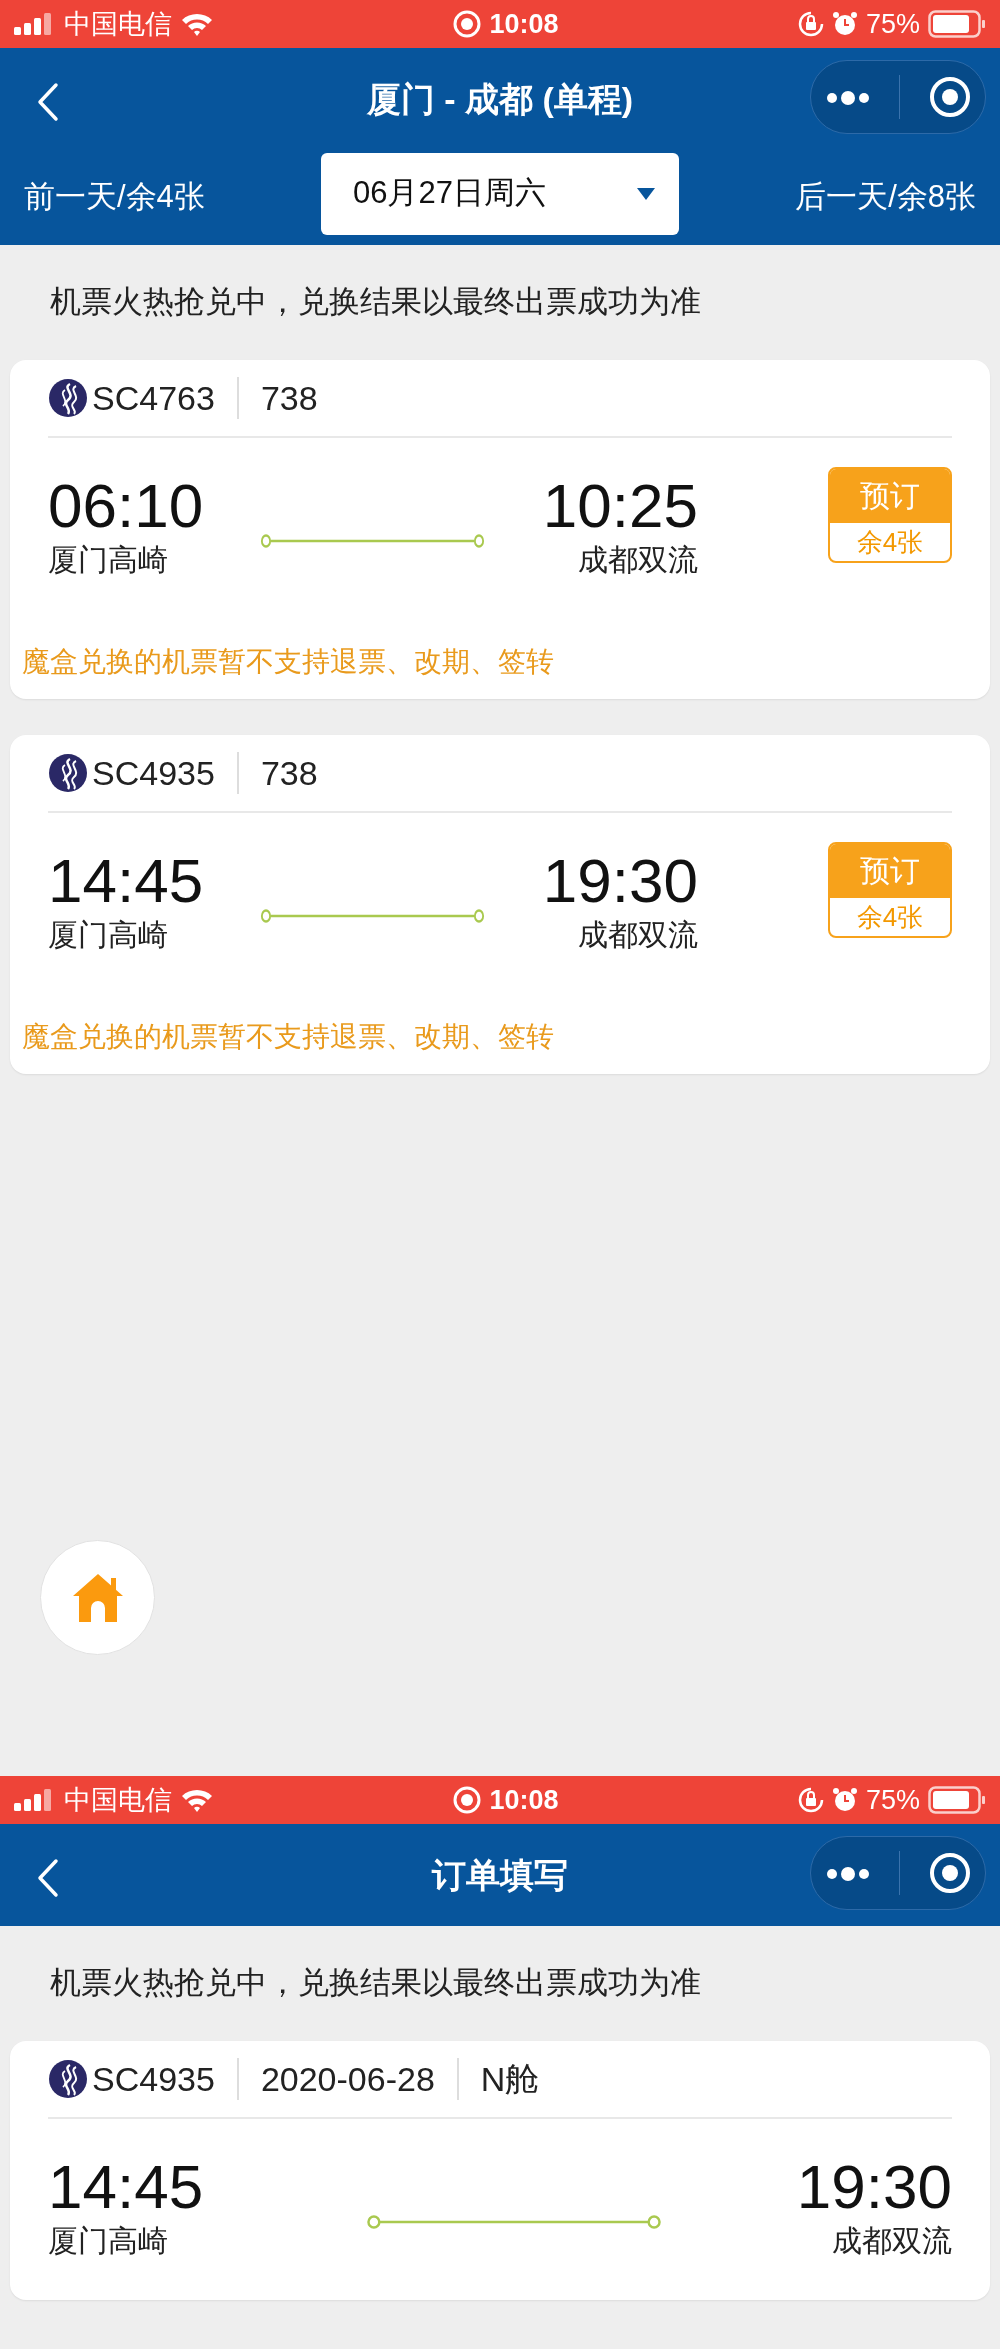  I want to click on date-selector: 06月27日周六, so click(500, 193).